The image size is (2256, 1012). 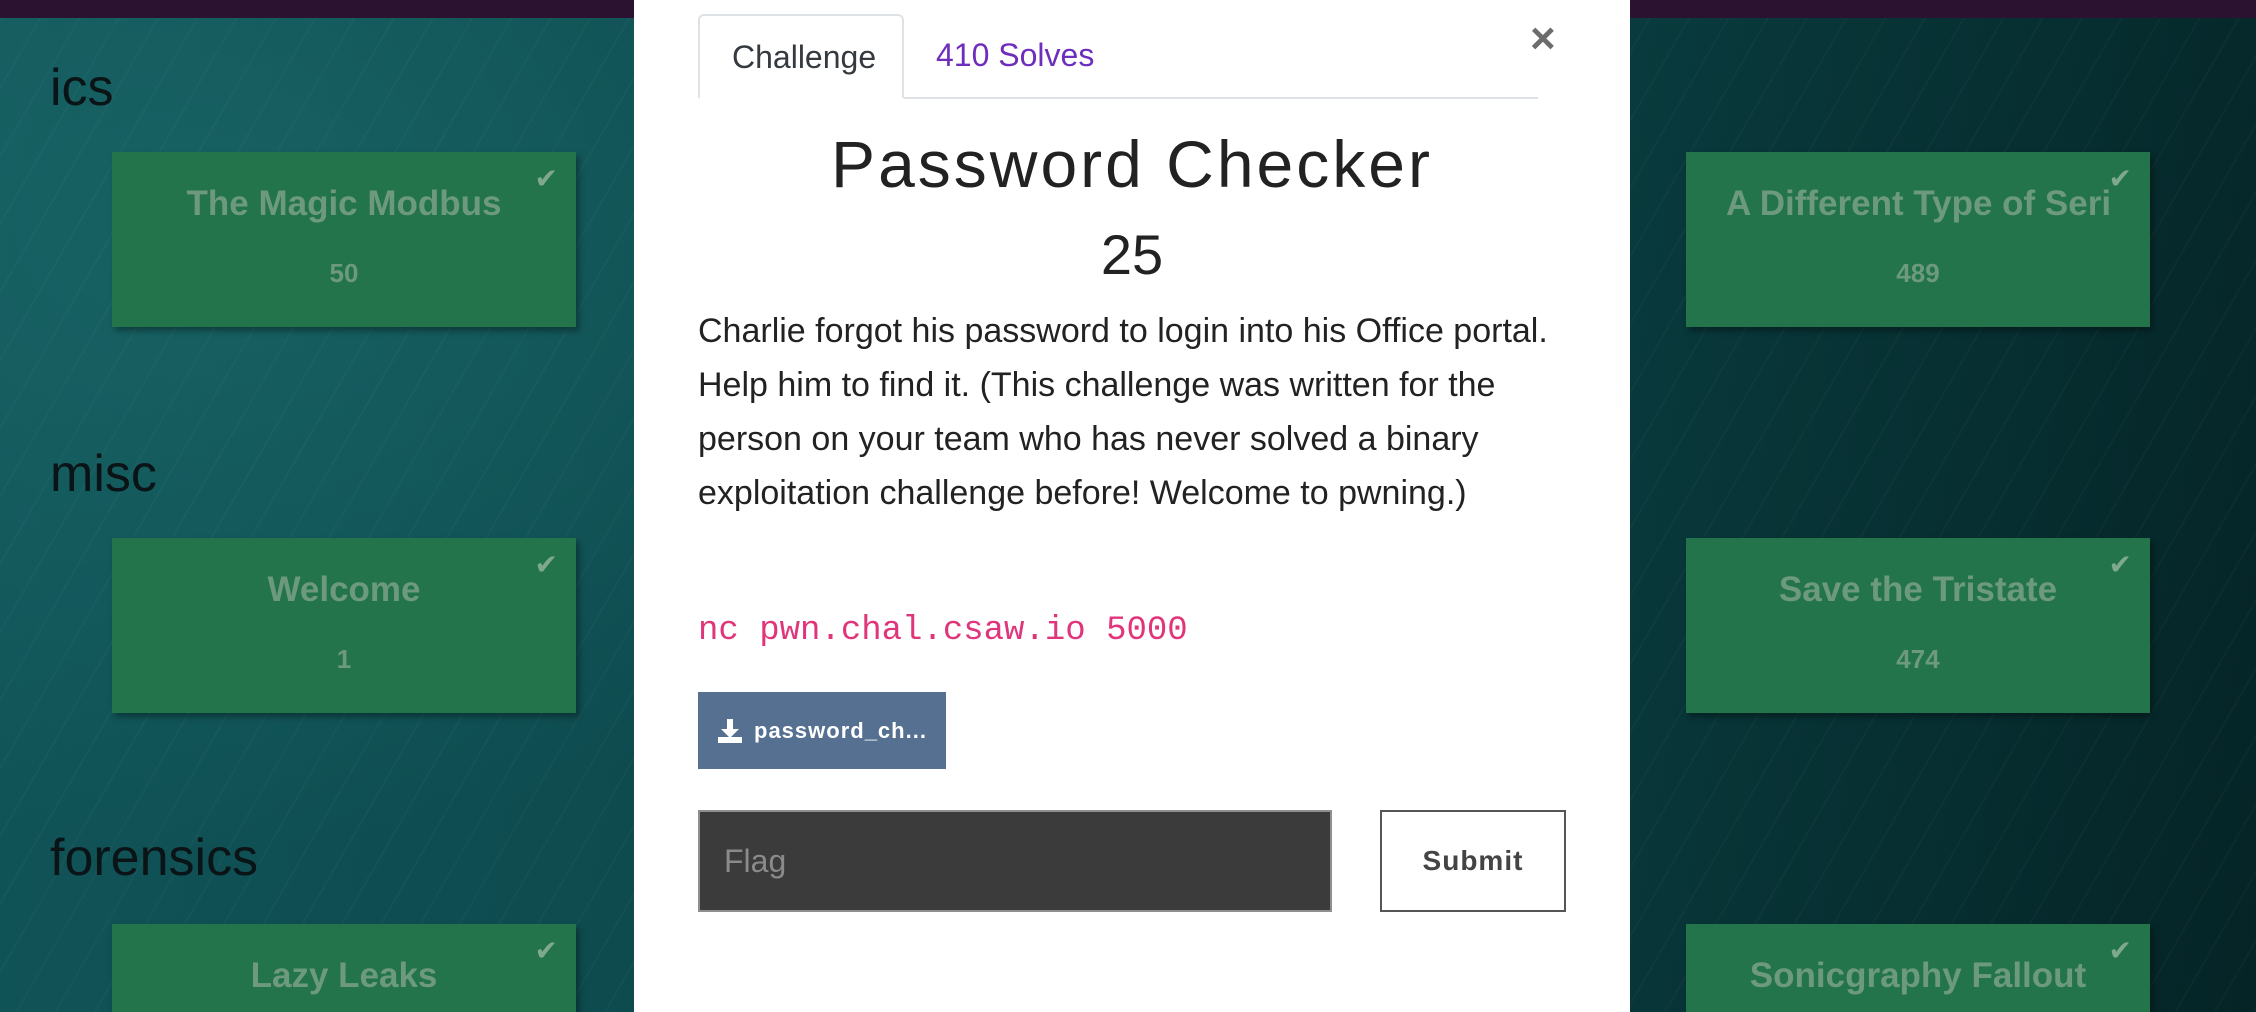 I want to click on challenge-card-save-the-tristate: Save the Tristate 474 ✔, so click(x=1918, y=625).